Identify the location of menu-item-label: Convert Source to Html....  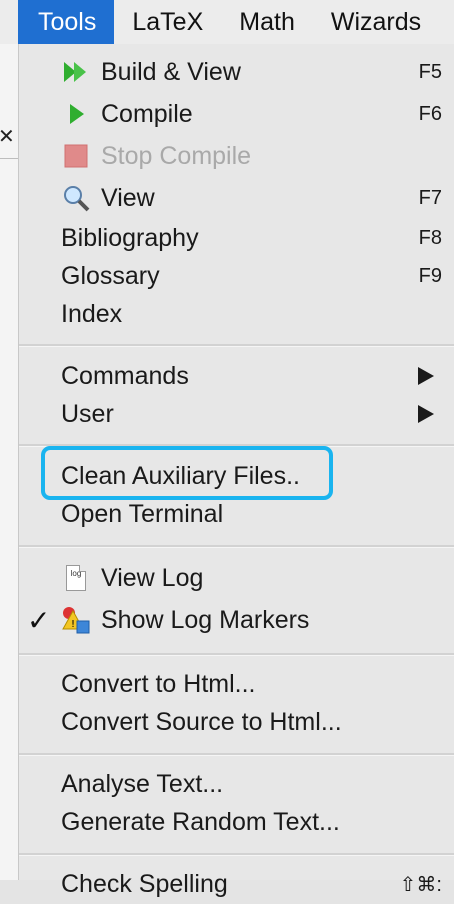
(201, 721).